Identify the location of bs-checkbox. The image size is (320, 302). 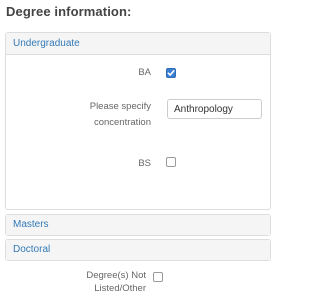
(171, 162).